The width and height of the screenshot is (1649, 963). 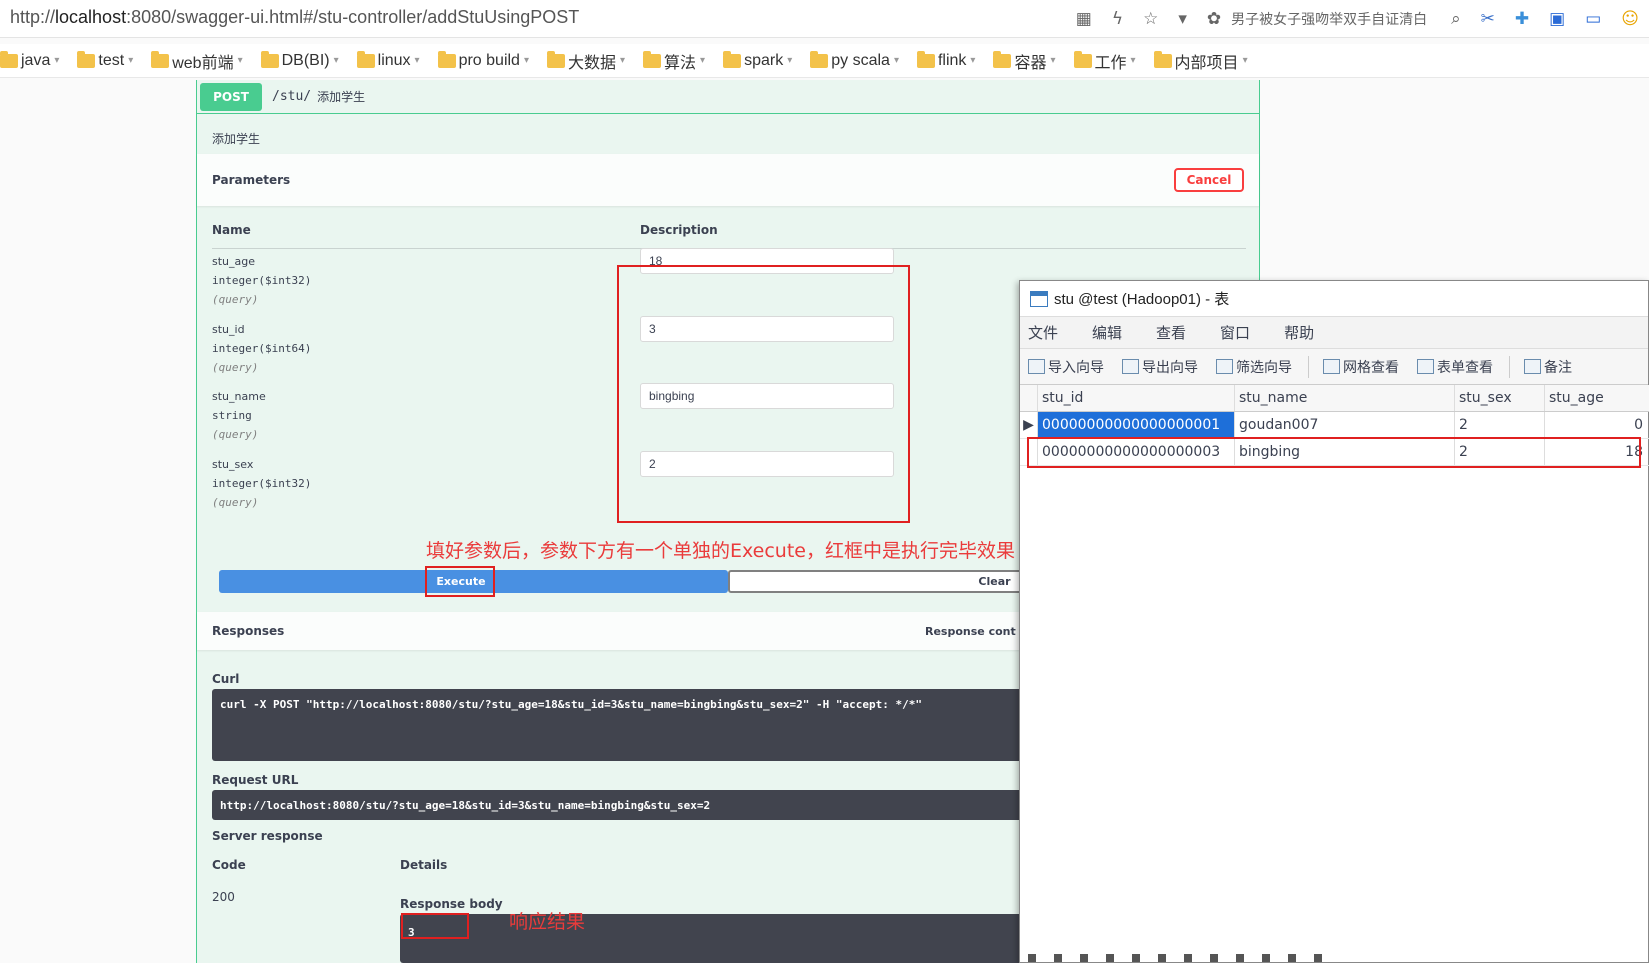 I want to click on cell-stu-sex: 2, so click(x=1500, y=425).